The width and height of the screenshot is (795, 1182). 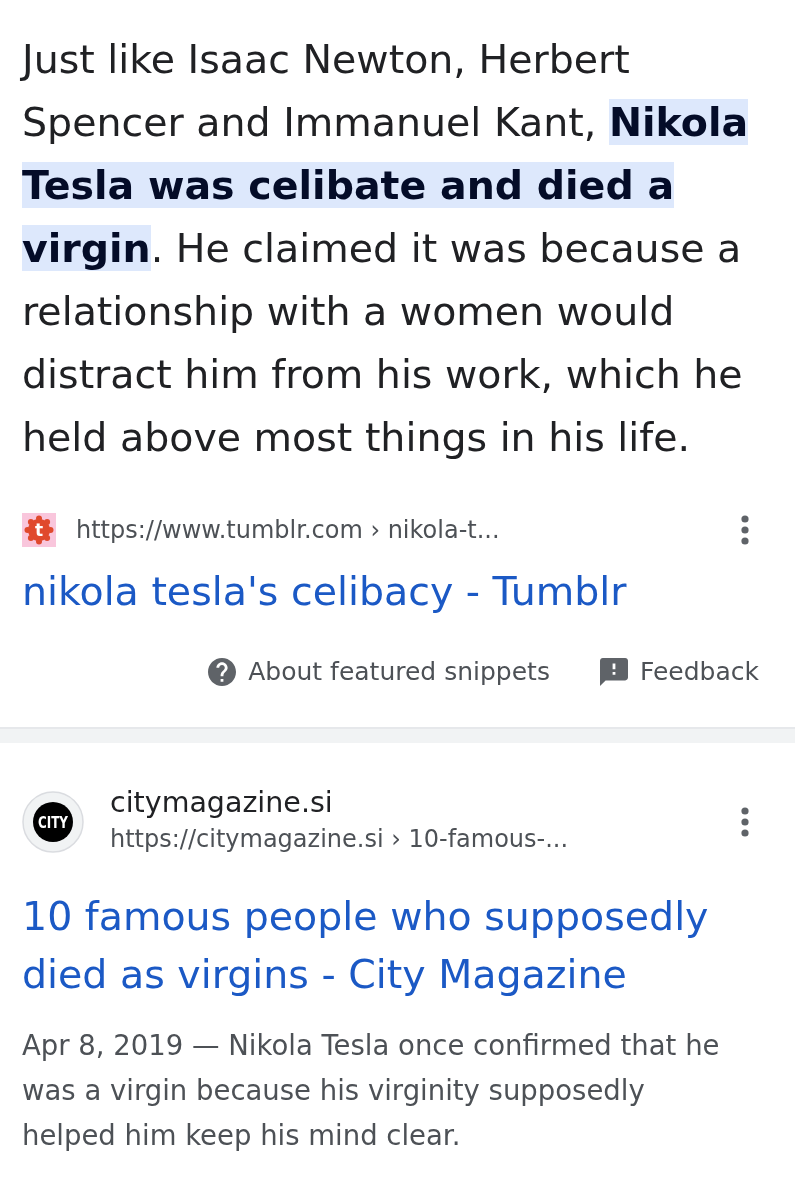 What do you see at coordinates (613, 672) in the screenshot?
I see `feedback-icon` at bounding box center [613, 672].